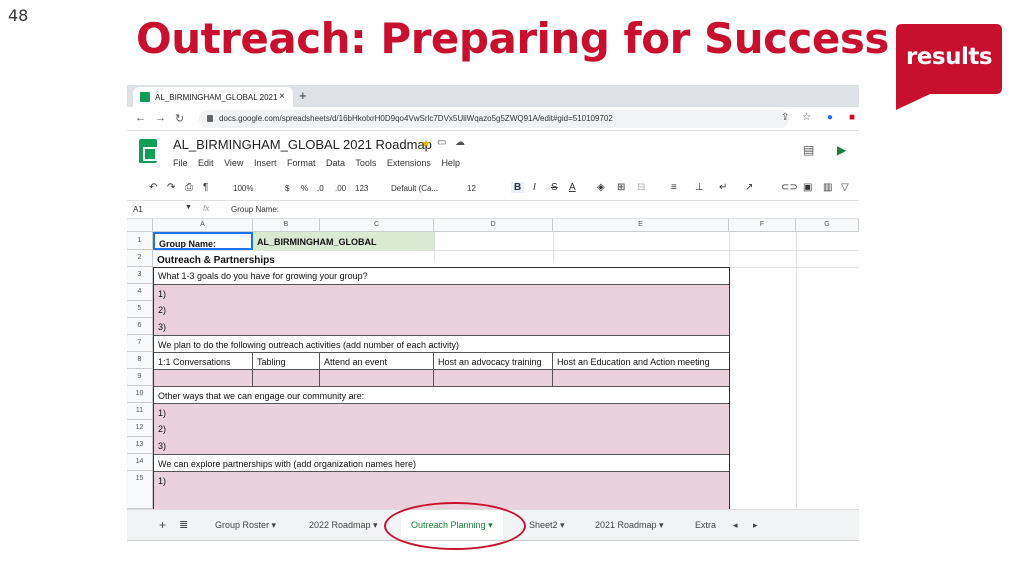 The height and width of the screenshot is (576, 1024). I want to click on row-header-15: 15, so click(140, 490).